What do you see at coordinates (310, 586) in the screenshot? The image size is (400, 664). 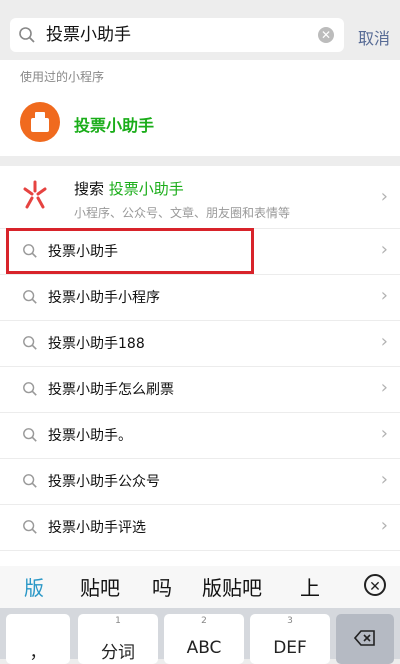 I see `ime-candidate: 上` at bounding box center [310, 586].